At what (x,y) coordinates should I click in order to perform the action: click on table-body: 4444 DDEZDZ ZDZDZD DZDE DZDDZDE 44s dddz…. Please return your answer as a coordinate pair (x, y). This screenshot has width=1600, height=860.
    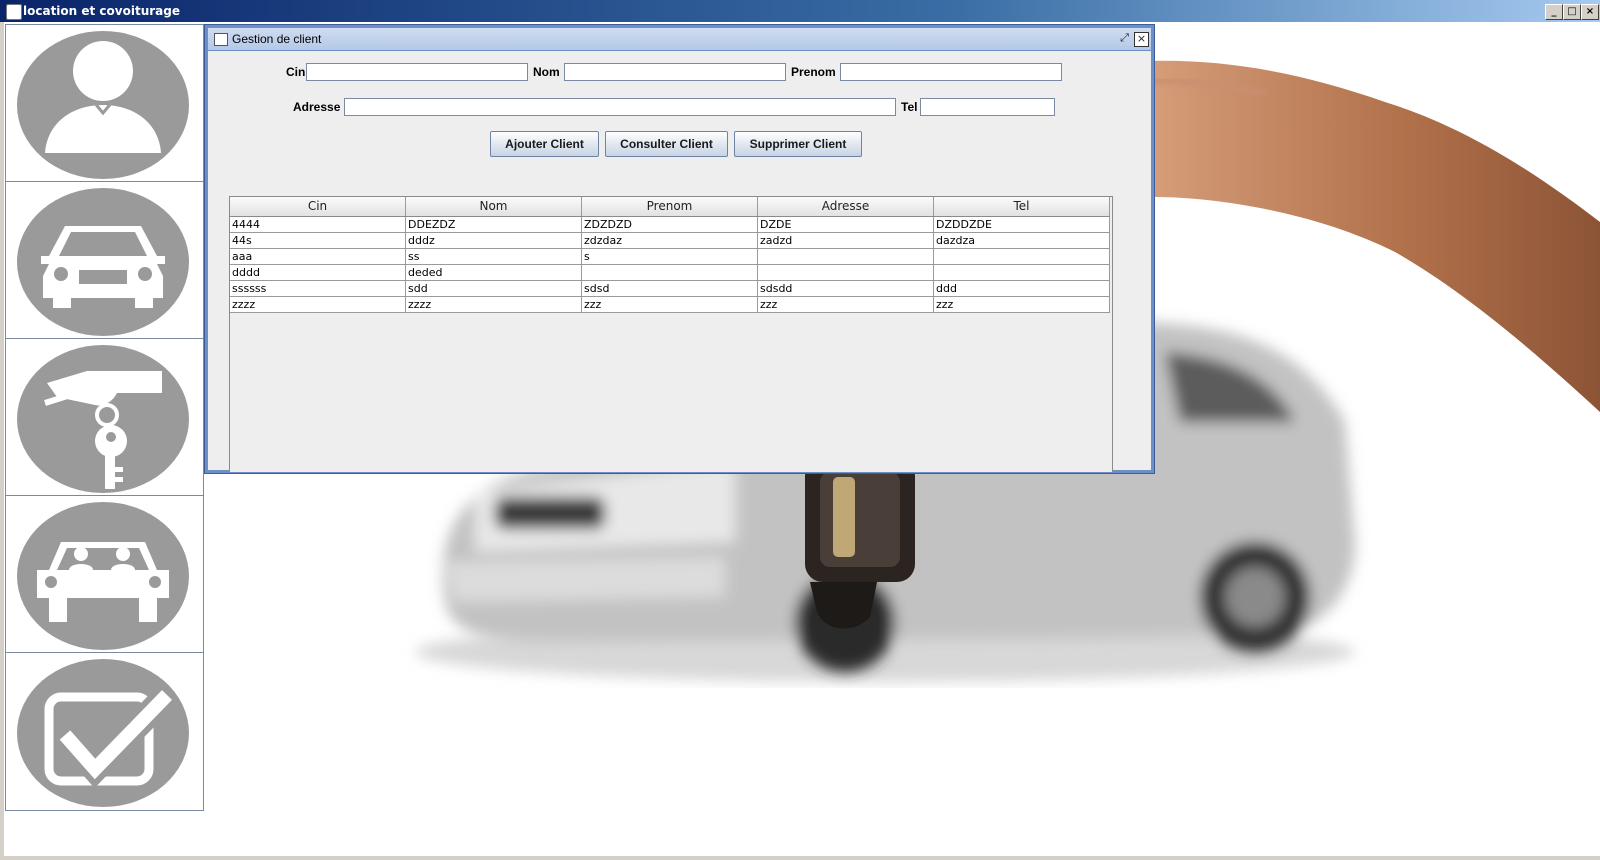
    Looking at the image, I should click on (670, 265).